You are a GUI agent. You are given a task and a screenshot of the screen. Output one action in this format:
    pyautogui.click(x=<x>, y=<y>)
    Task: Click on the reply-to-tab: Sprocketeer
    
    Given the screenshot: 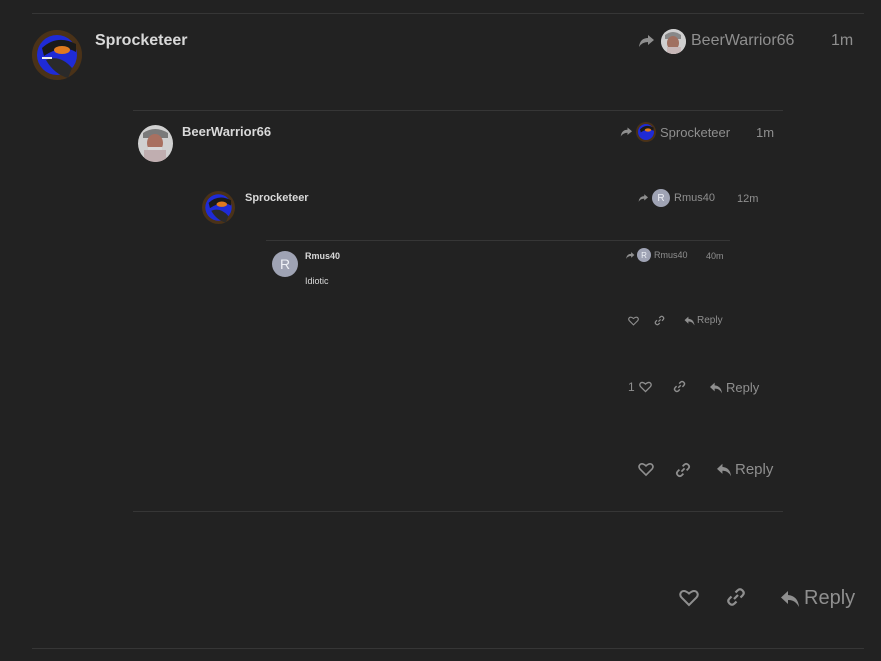 What is the action you would take?
    pyautogui.click(x=674, y=132)
    